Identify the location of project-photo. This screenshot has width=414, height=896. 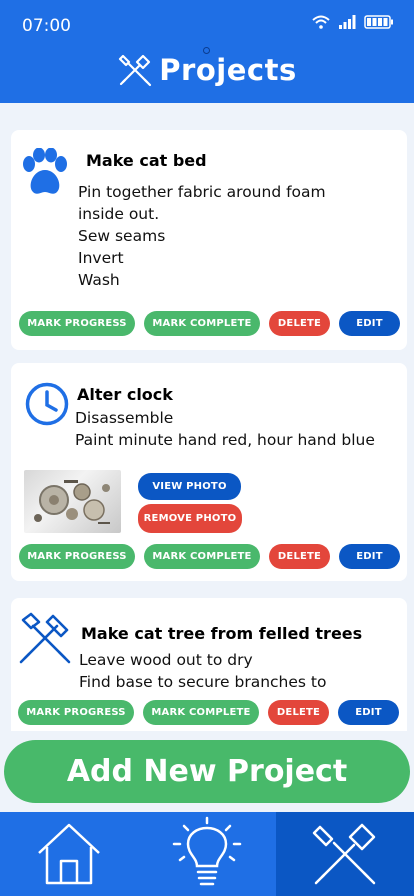
(72, 501).